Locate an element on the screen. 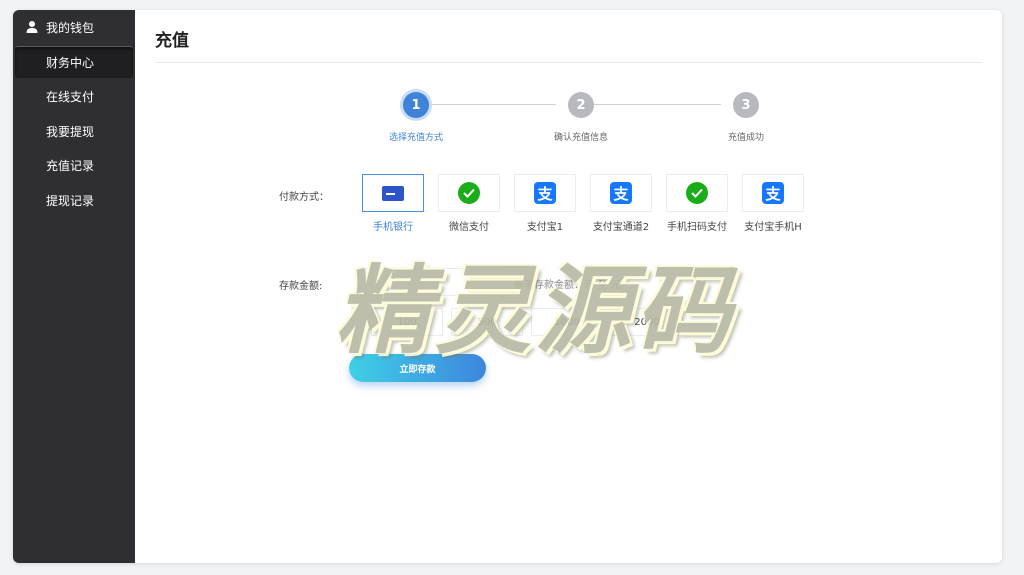  payment-option-wechat is located at coordinates (469, 193).